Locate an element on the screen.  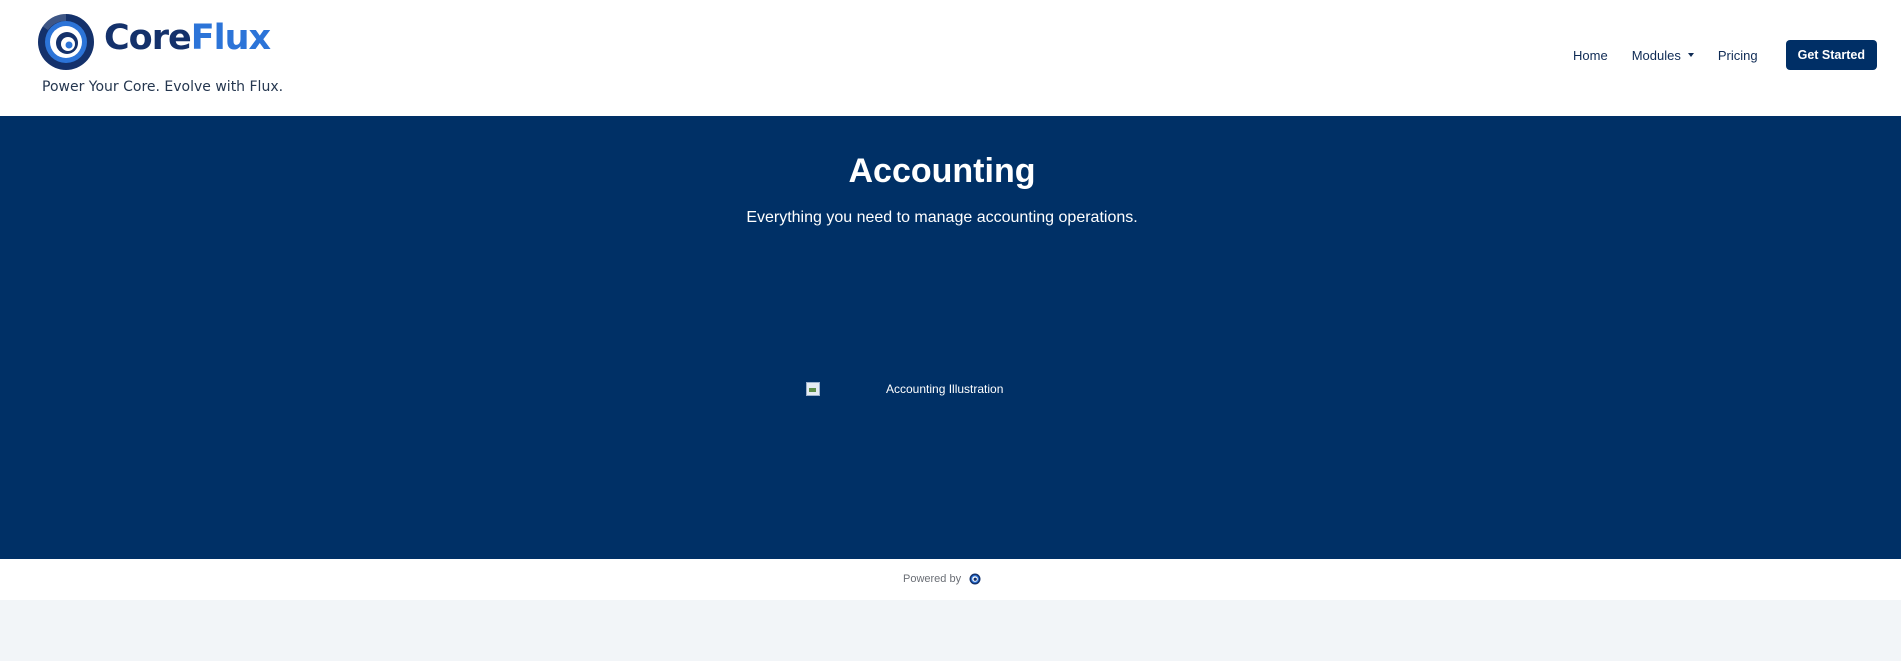
coreflux-small-swirl-icon is located at coordinates (975, 579).